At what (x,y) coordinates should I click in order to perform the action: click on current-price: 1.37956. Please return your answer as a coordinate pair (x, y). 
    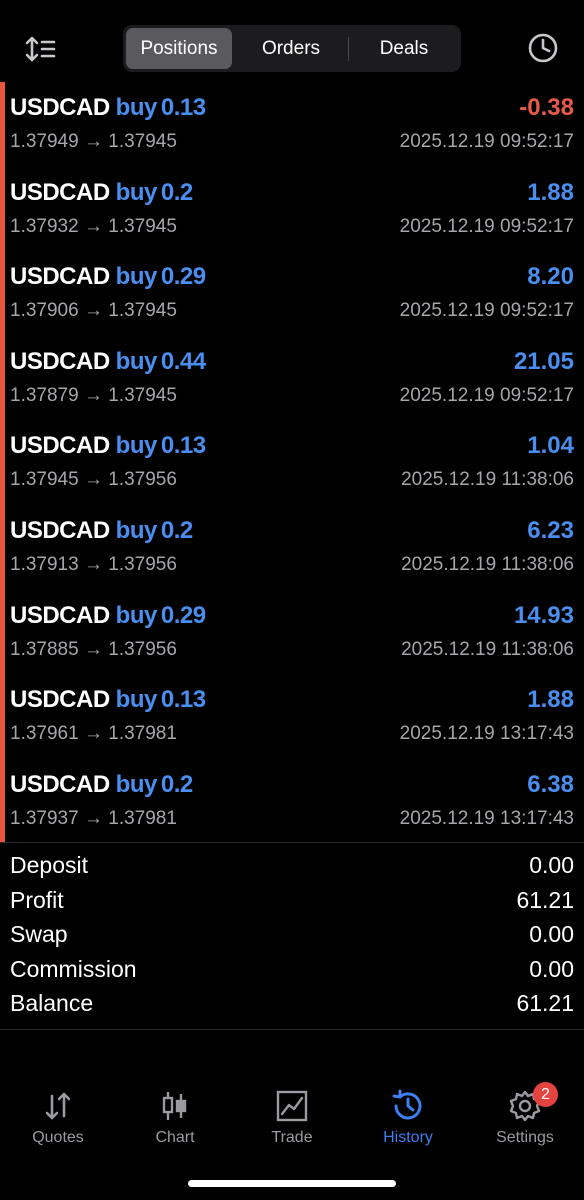
    Looking at the image, I should click on (142, 564).